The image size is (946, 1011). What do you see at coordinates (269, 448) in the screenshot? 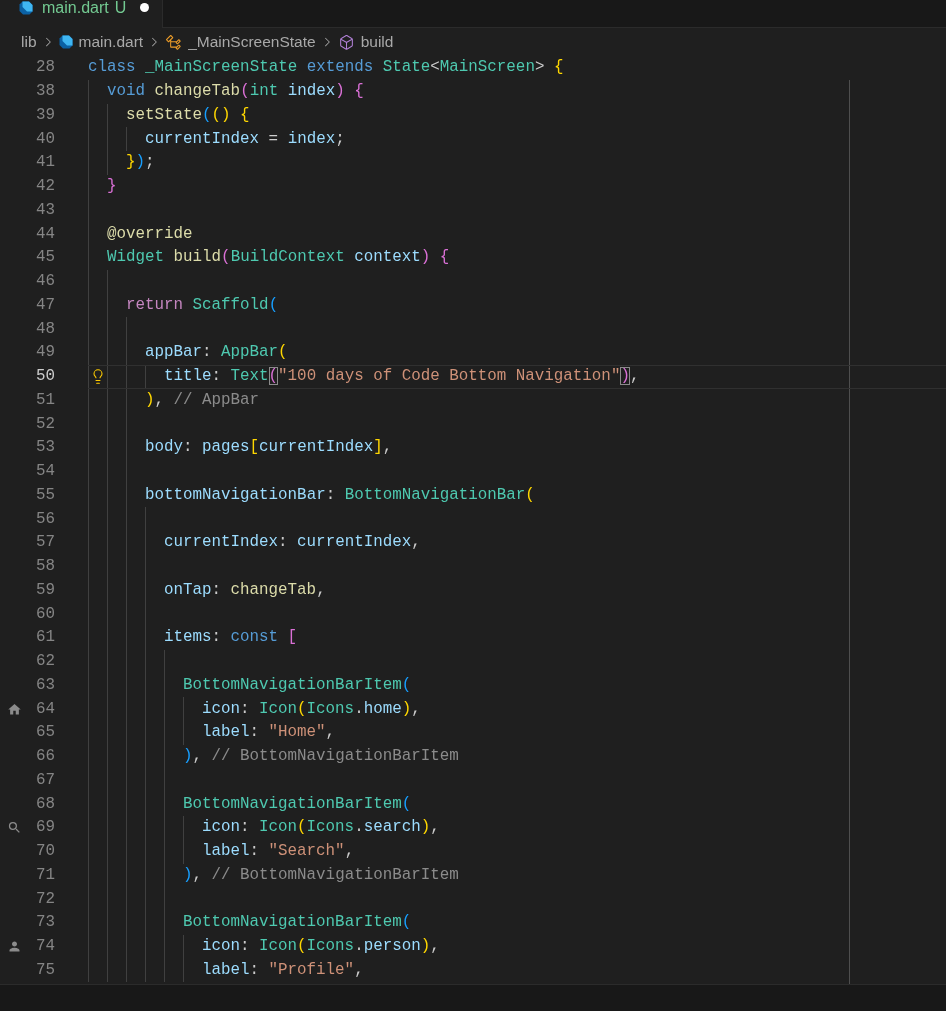
I see `code-line: body: pages[currentIndex],` at bounding box center [269, 448].